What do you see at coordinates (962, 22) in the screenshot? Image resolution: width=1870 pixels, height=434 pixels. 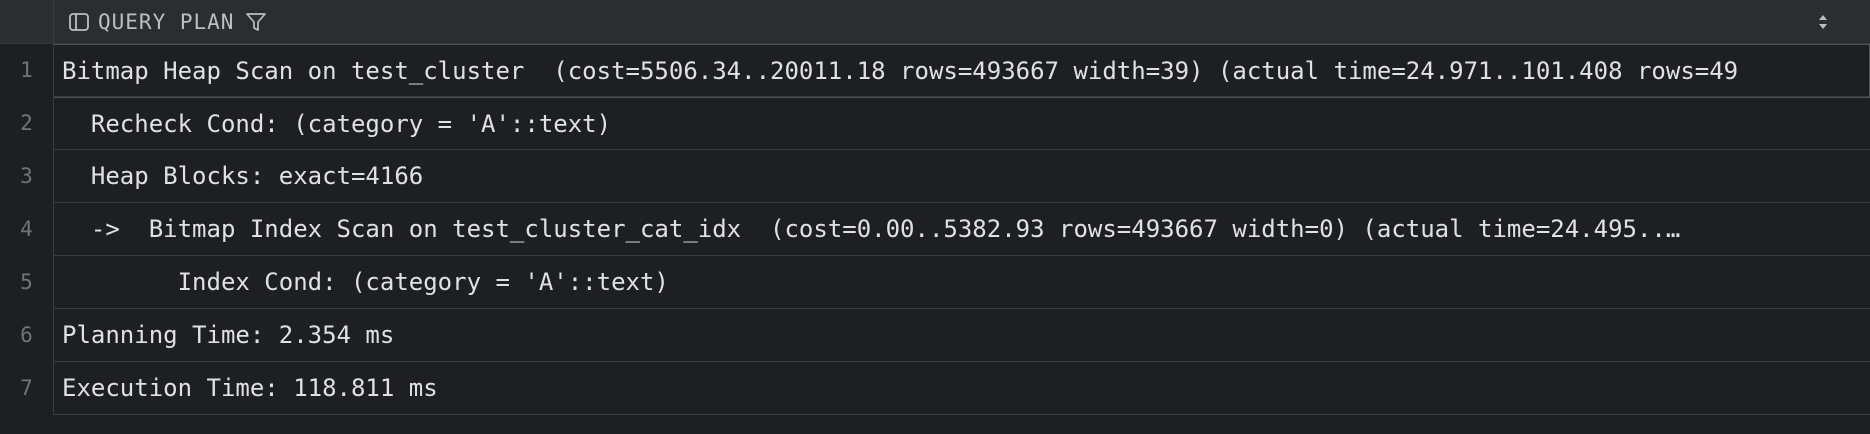 I see `column-header-query-plan: QUERY PLAN` at bounding box center [962, 22].